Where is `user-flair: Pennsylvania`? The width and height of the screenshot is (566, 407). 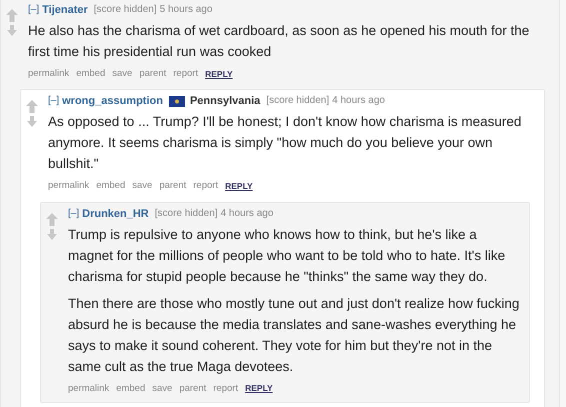
user-flair: Pennsylvania is located at coordinates (225, 101).